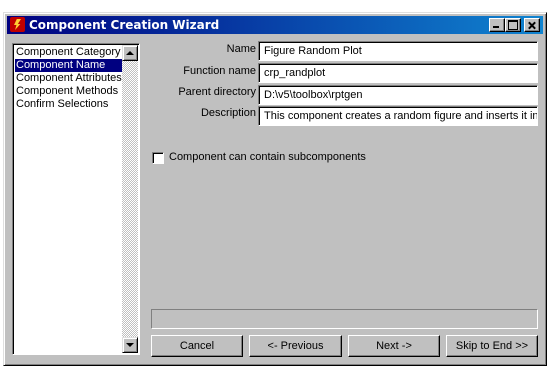 This screenshot has height=380, width=549. Describe the element at coordinates (69, 104) in the screenshot. I see `step-item-confirm: Confirm Selections` at that location.